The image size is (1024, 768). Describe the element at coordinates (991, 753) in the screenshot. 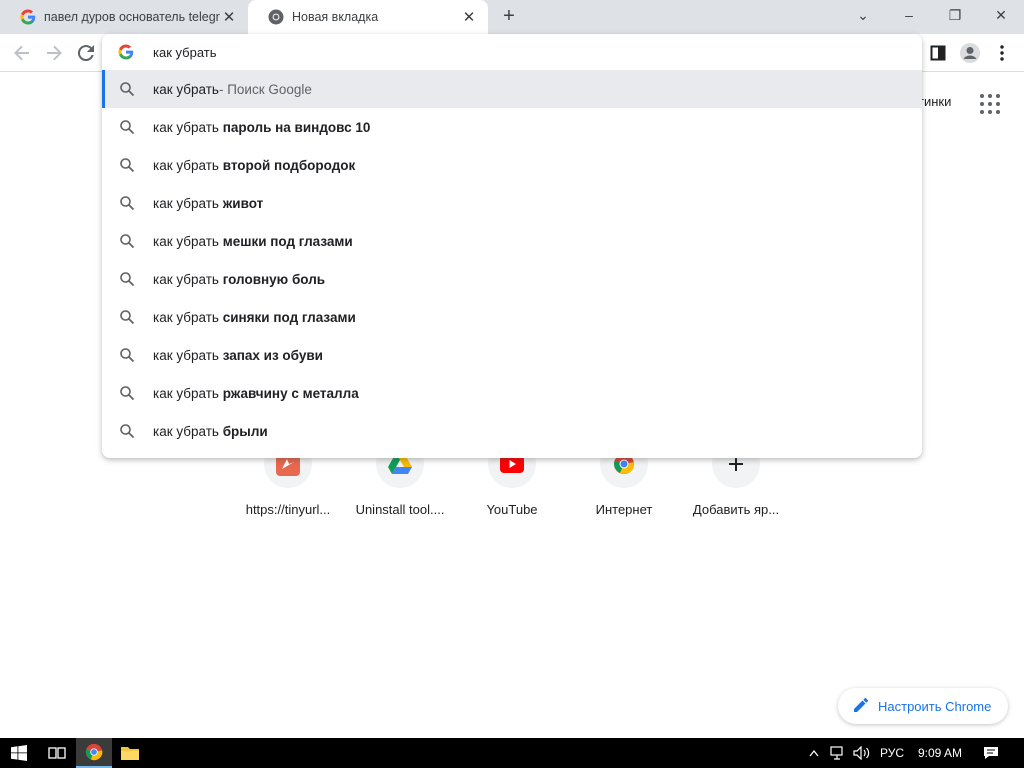

I see `notifications-icon` at that location.